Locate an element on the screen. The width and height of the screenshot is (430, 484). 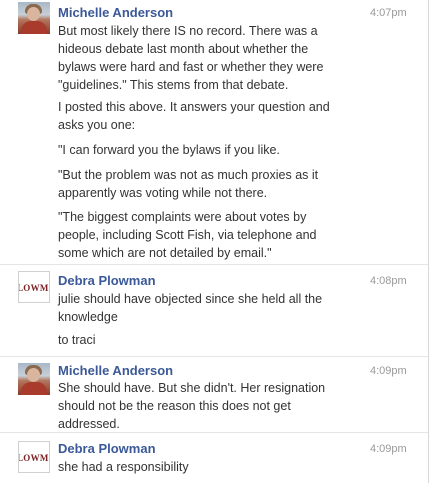
timestamp: 4:07pm is located at coordinates (388, 13).